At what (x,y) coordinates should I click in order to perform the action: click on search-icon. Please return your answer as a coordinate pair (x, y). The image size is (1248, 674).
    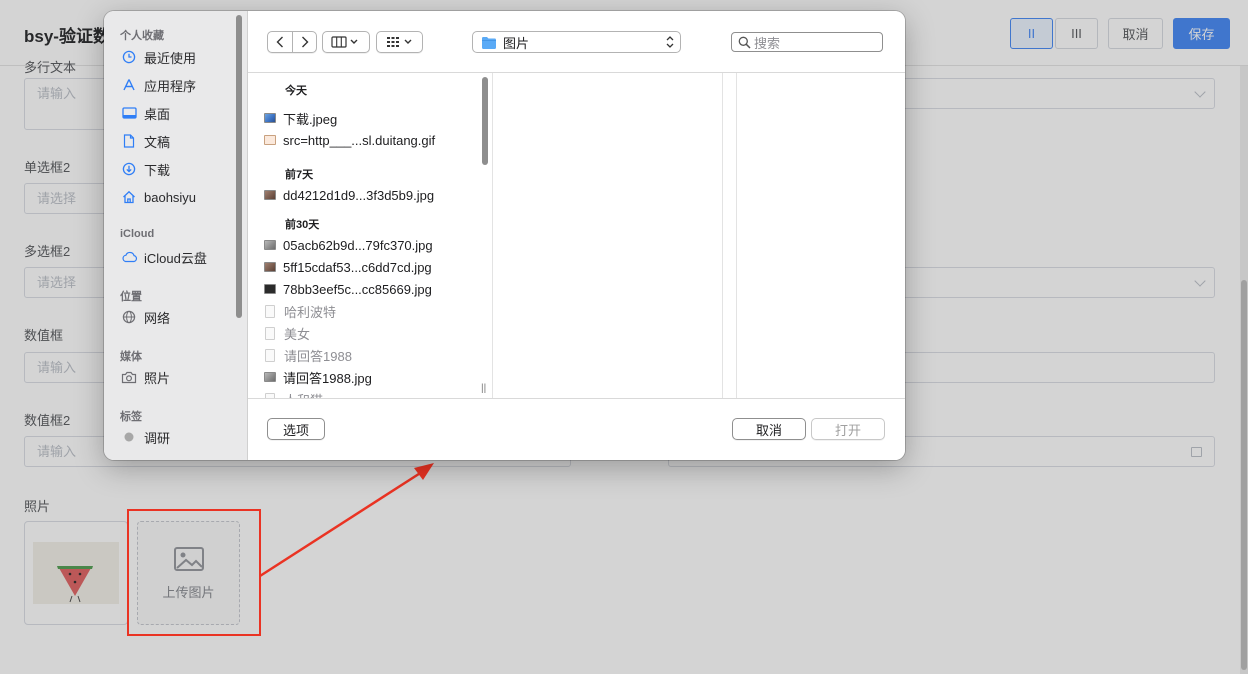
    Looking at the image, I should click on (744, 42).